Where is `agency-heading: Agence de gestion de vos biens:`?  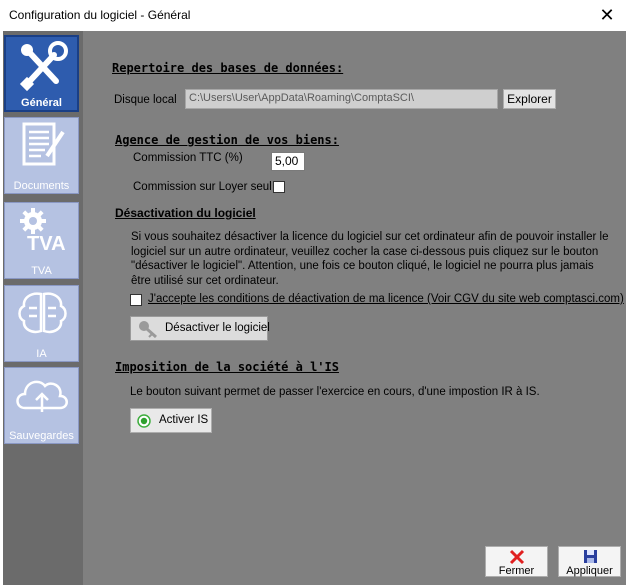
agency-heading: Agence de gestion de vos biens: is located at coordinates (227, 140).